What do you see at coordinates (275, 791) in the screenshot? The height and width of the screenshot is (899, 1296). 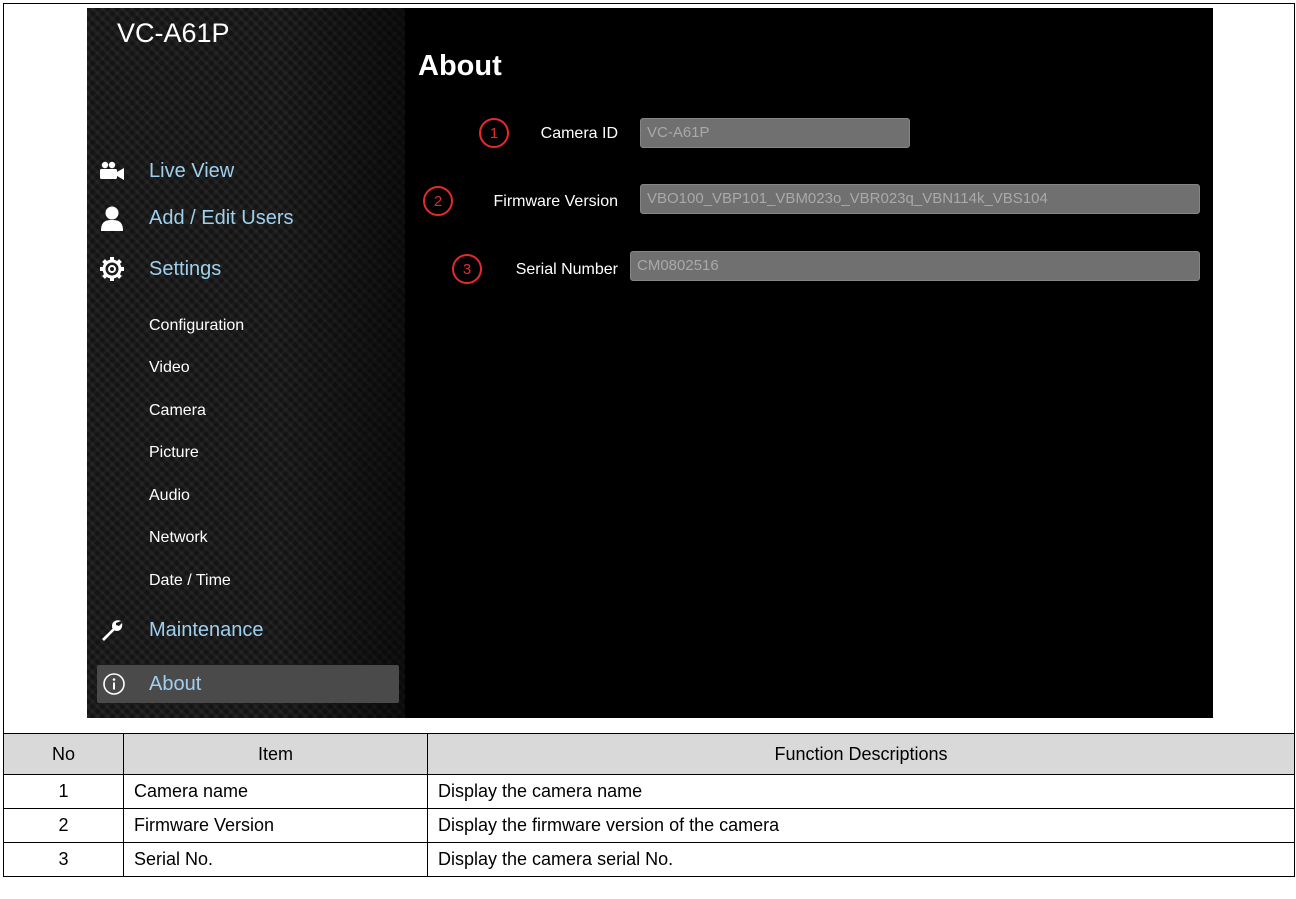 I see `table-cell-item: Camera name` at bounding box center [275, 791].